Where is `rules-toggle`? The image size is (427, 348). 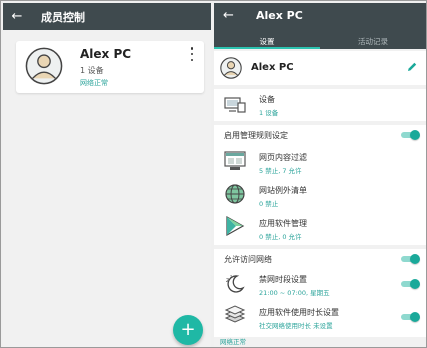 rules-toggle is located at coordinates (410, 134).